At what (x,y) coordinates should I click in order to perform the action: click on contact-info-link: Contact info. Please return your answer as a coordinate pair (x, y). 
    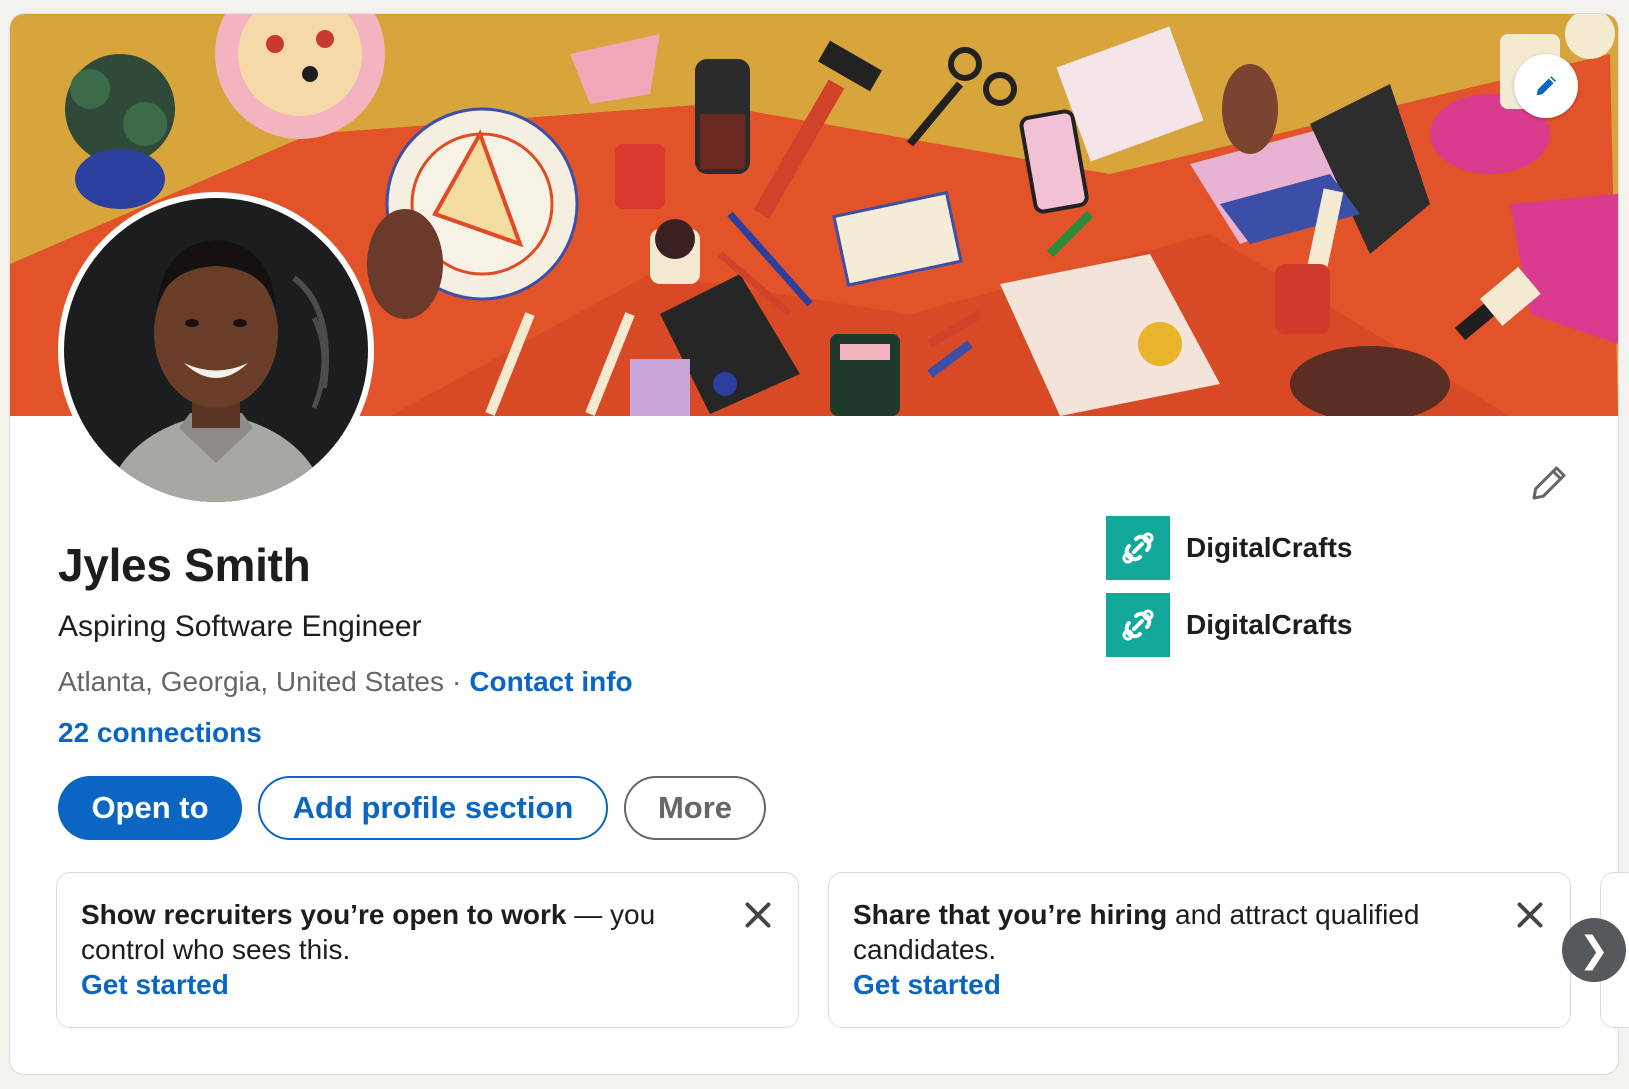
    Looking at the image, I should click on (550, 681).